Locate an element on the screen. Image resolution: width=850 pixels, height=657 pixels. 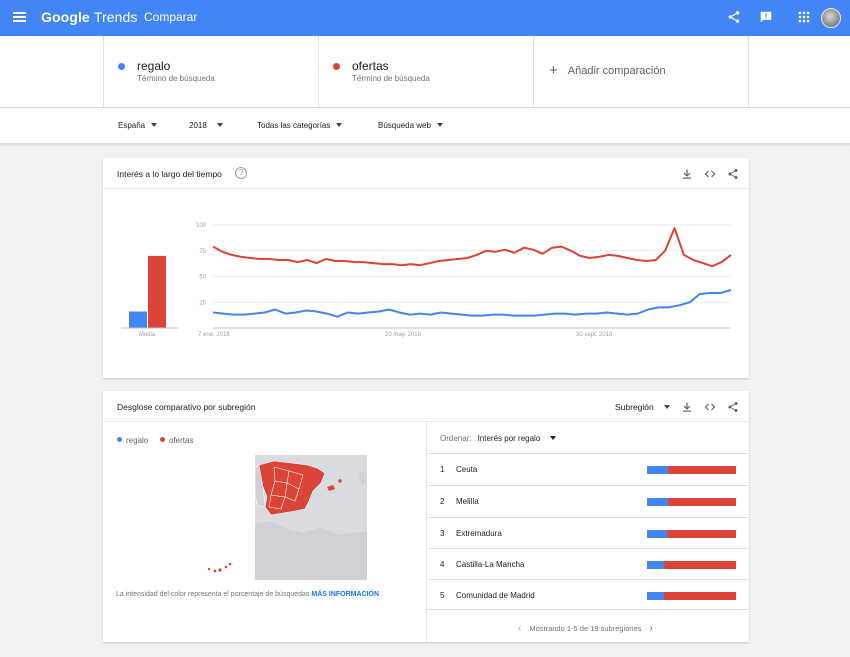
spain-region-map is located at coordinates (285, 517).